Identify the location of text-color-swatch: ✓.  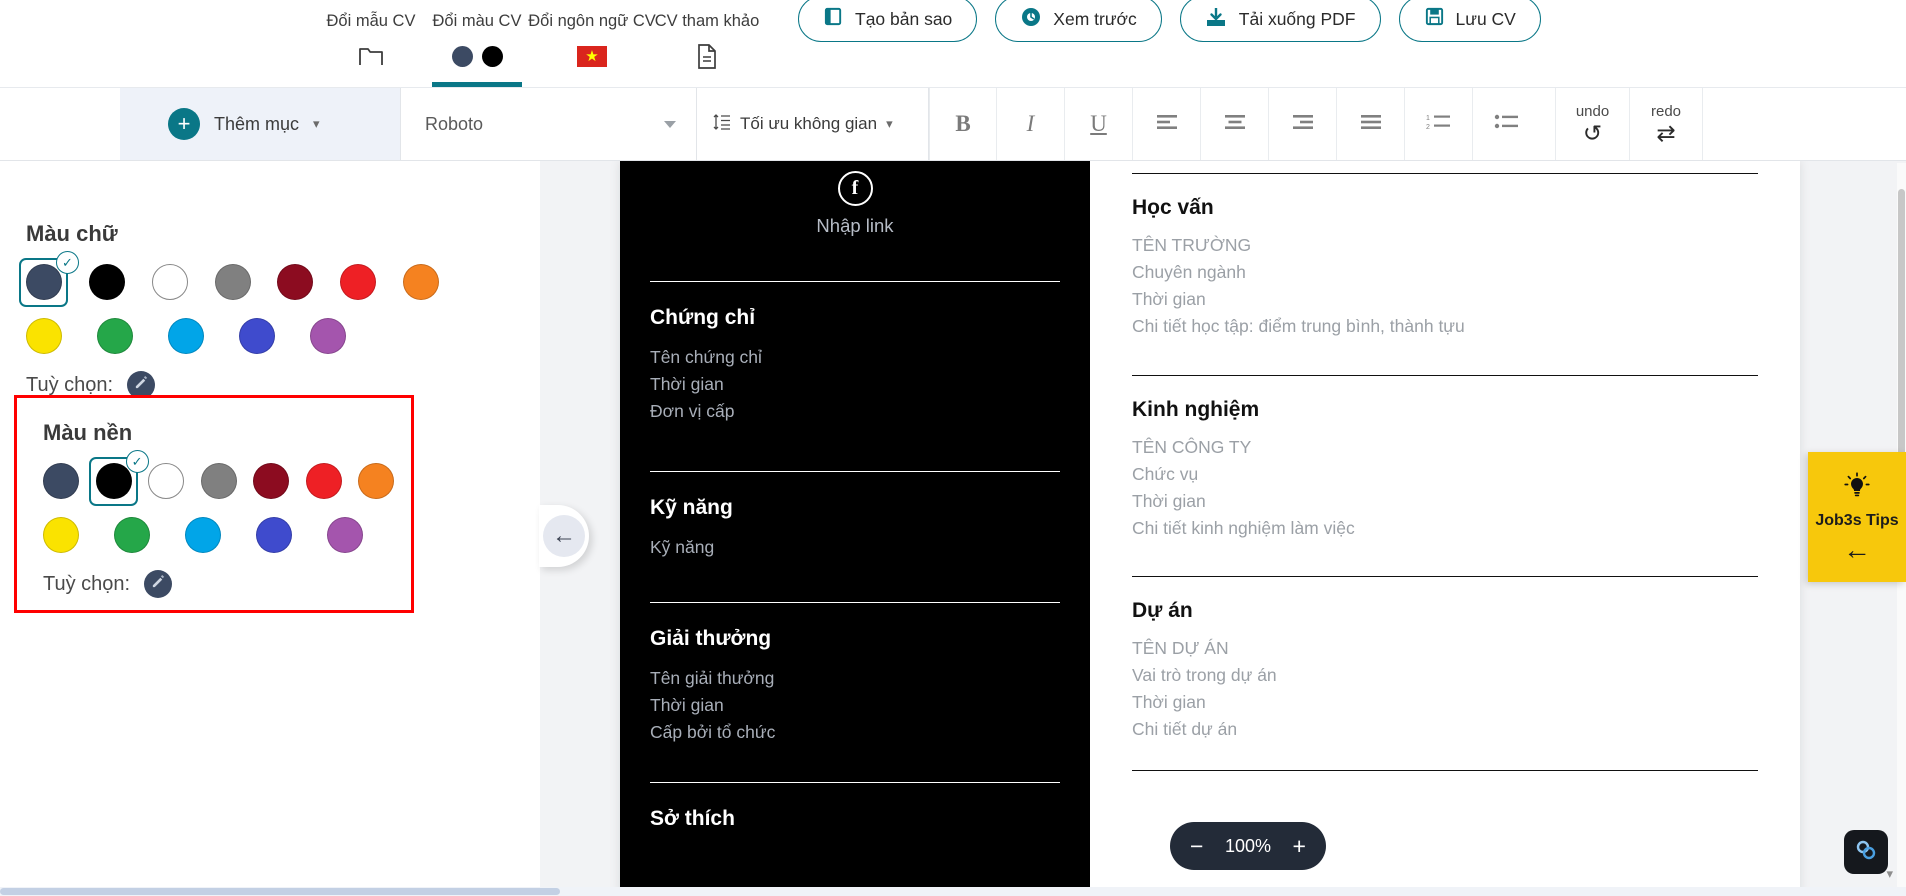
(54, 280).